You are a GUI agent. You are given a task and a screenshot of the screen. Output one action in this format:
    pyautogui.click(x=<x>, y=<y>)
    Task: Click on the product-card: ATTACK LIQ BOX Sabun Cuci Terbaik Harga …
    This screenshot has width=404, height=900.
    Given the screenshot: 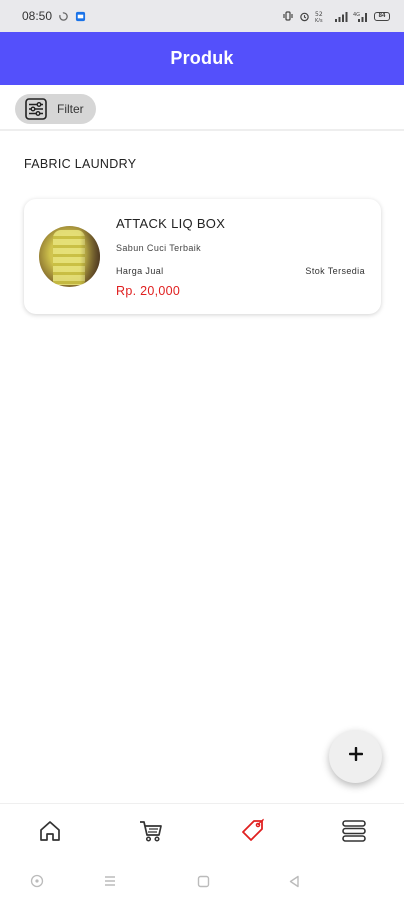 What is the action you would take?
    pyautogui.click(x=202, y=256)
    